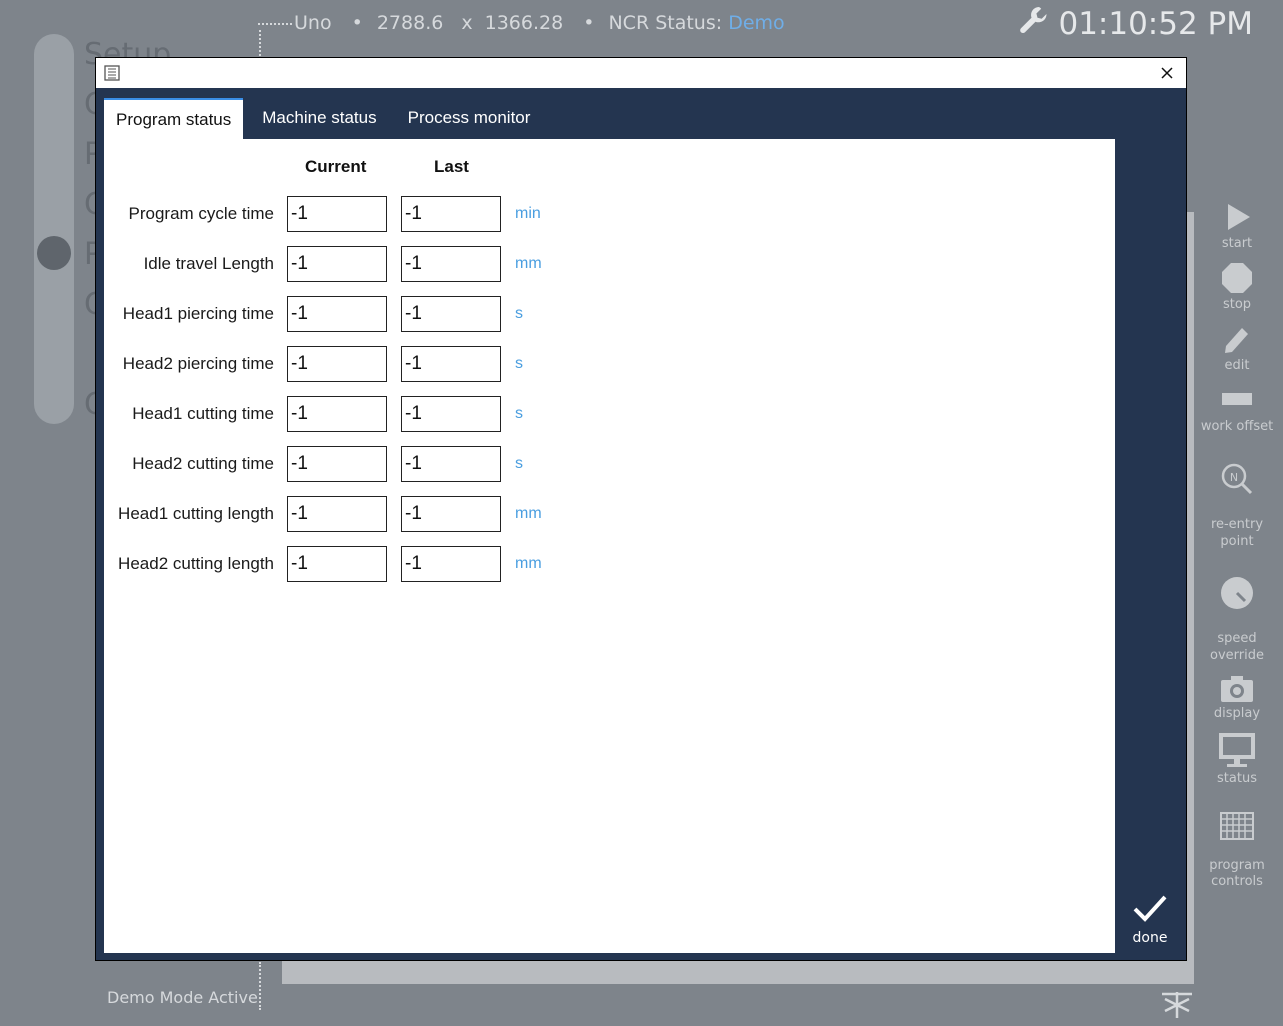  I want to click on row-label: Head2 cutting length, so click(196, 563).